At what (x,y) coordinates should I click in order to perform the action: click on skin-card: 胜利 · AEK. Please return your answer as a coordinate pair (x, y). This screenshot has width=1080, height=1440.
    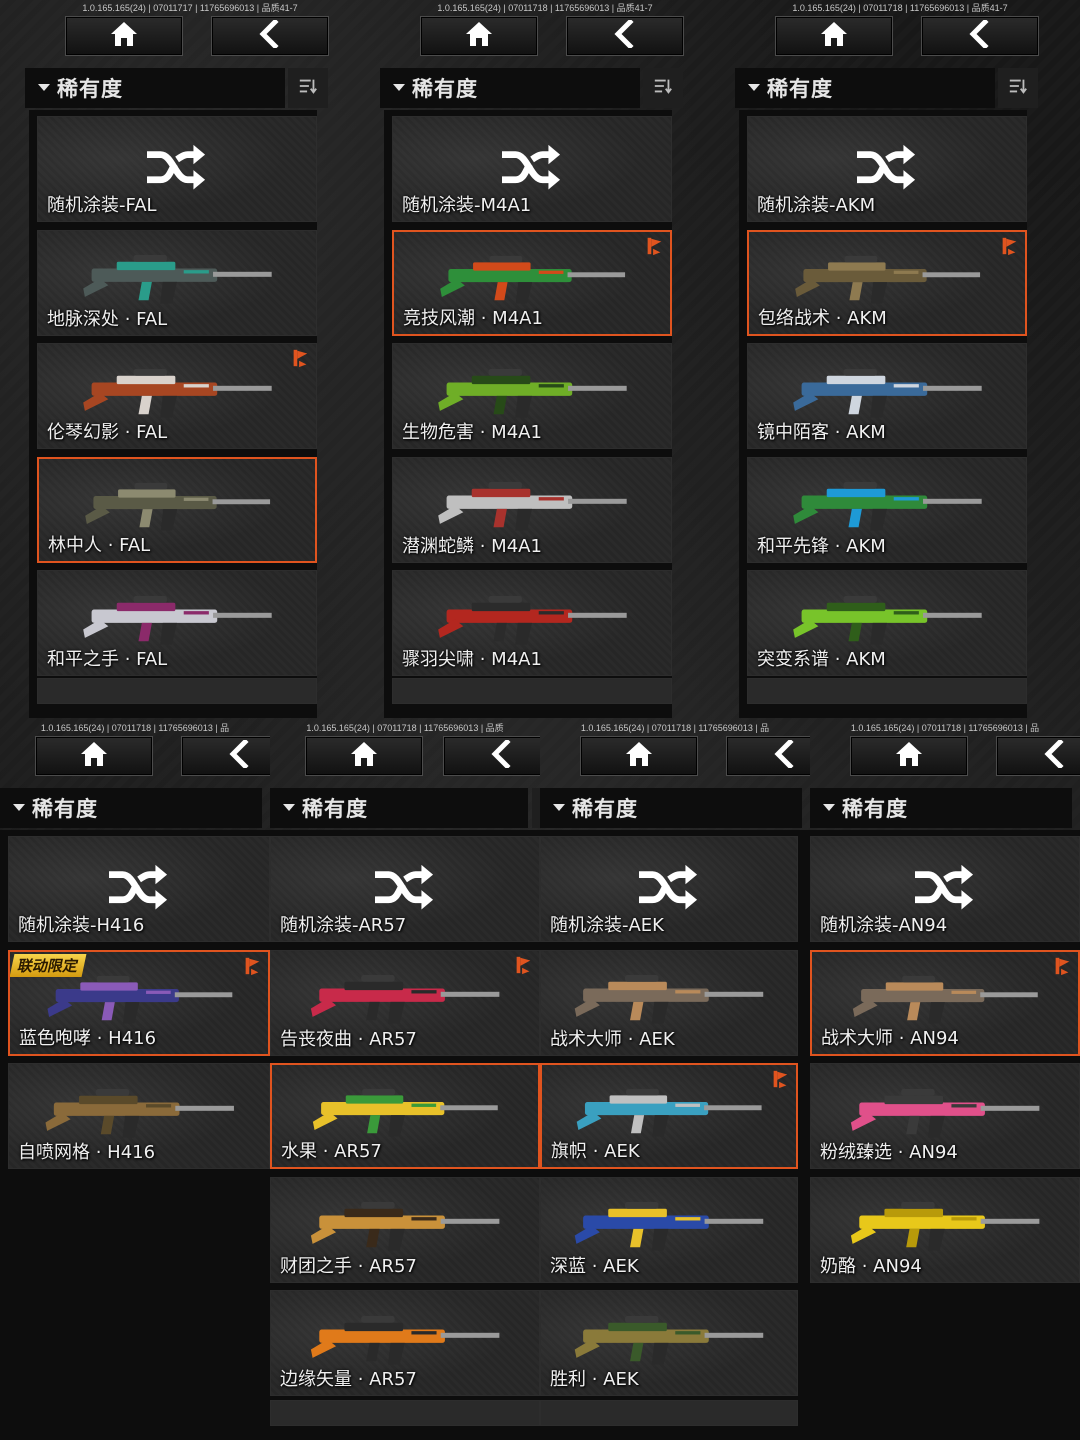
    Looking at the image, I should click on (669, 1343).